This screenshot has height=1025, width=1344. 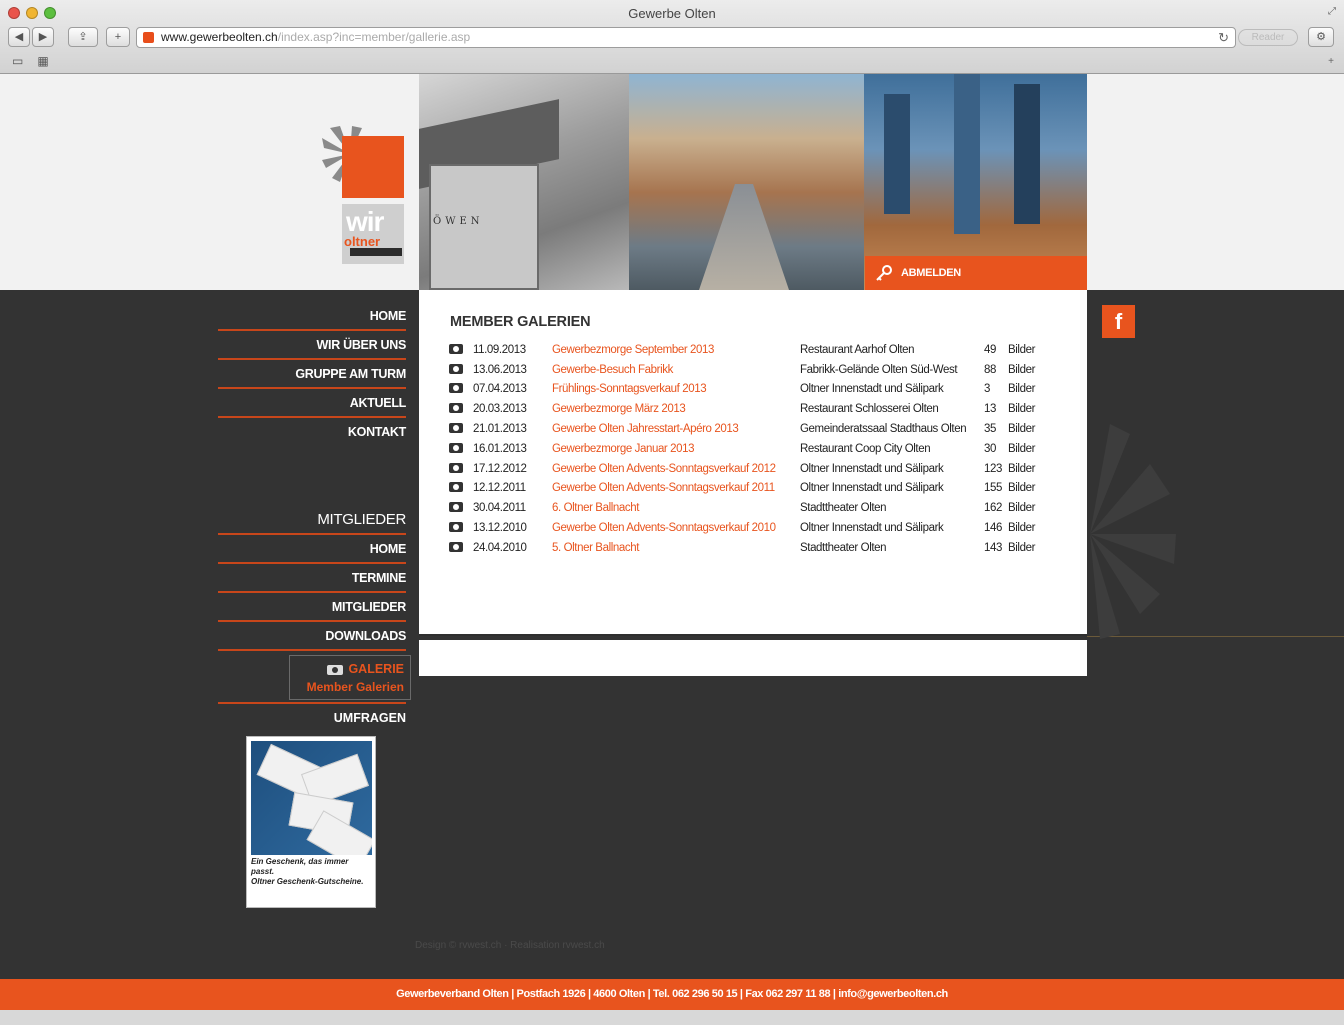 What do you see at coordinates (746, 182) in the screenshot?
I see `banner-street-photo` at bounding box center [746, 182].